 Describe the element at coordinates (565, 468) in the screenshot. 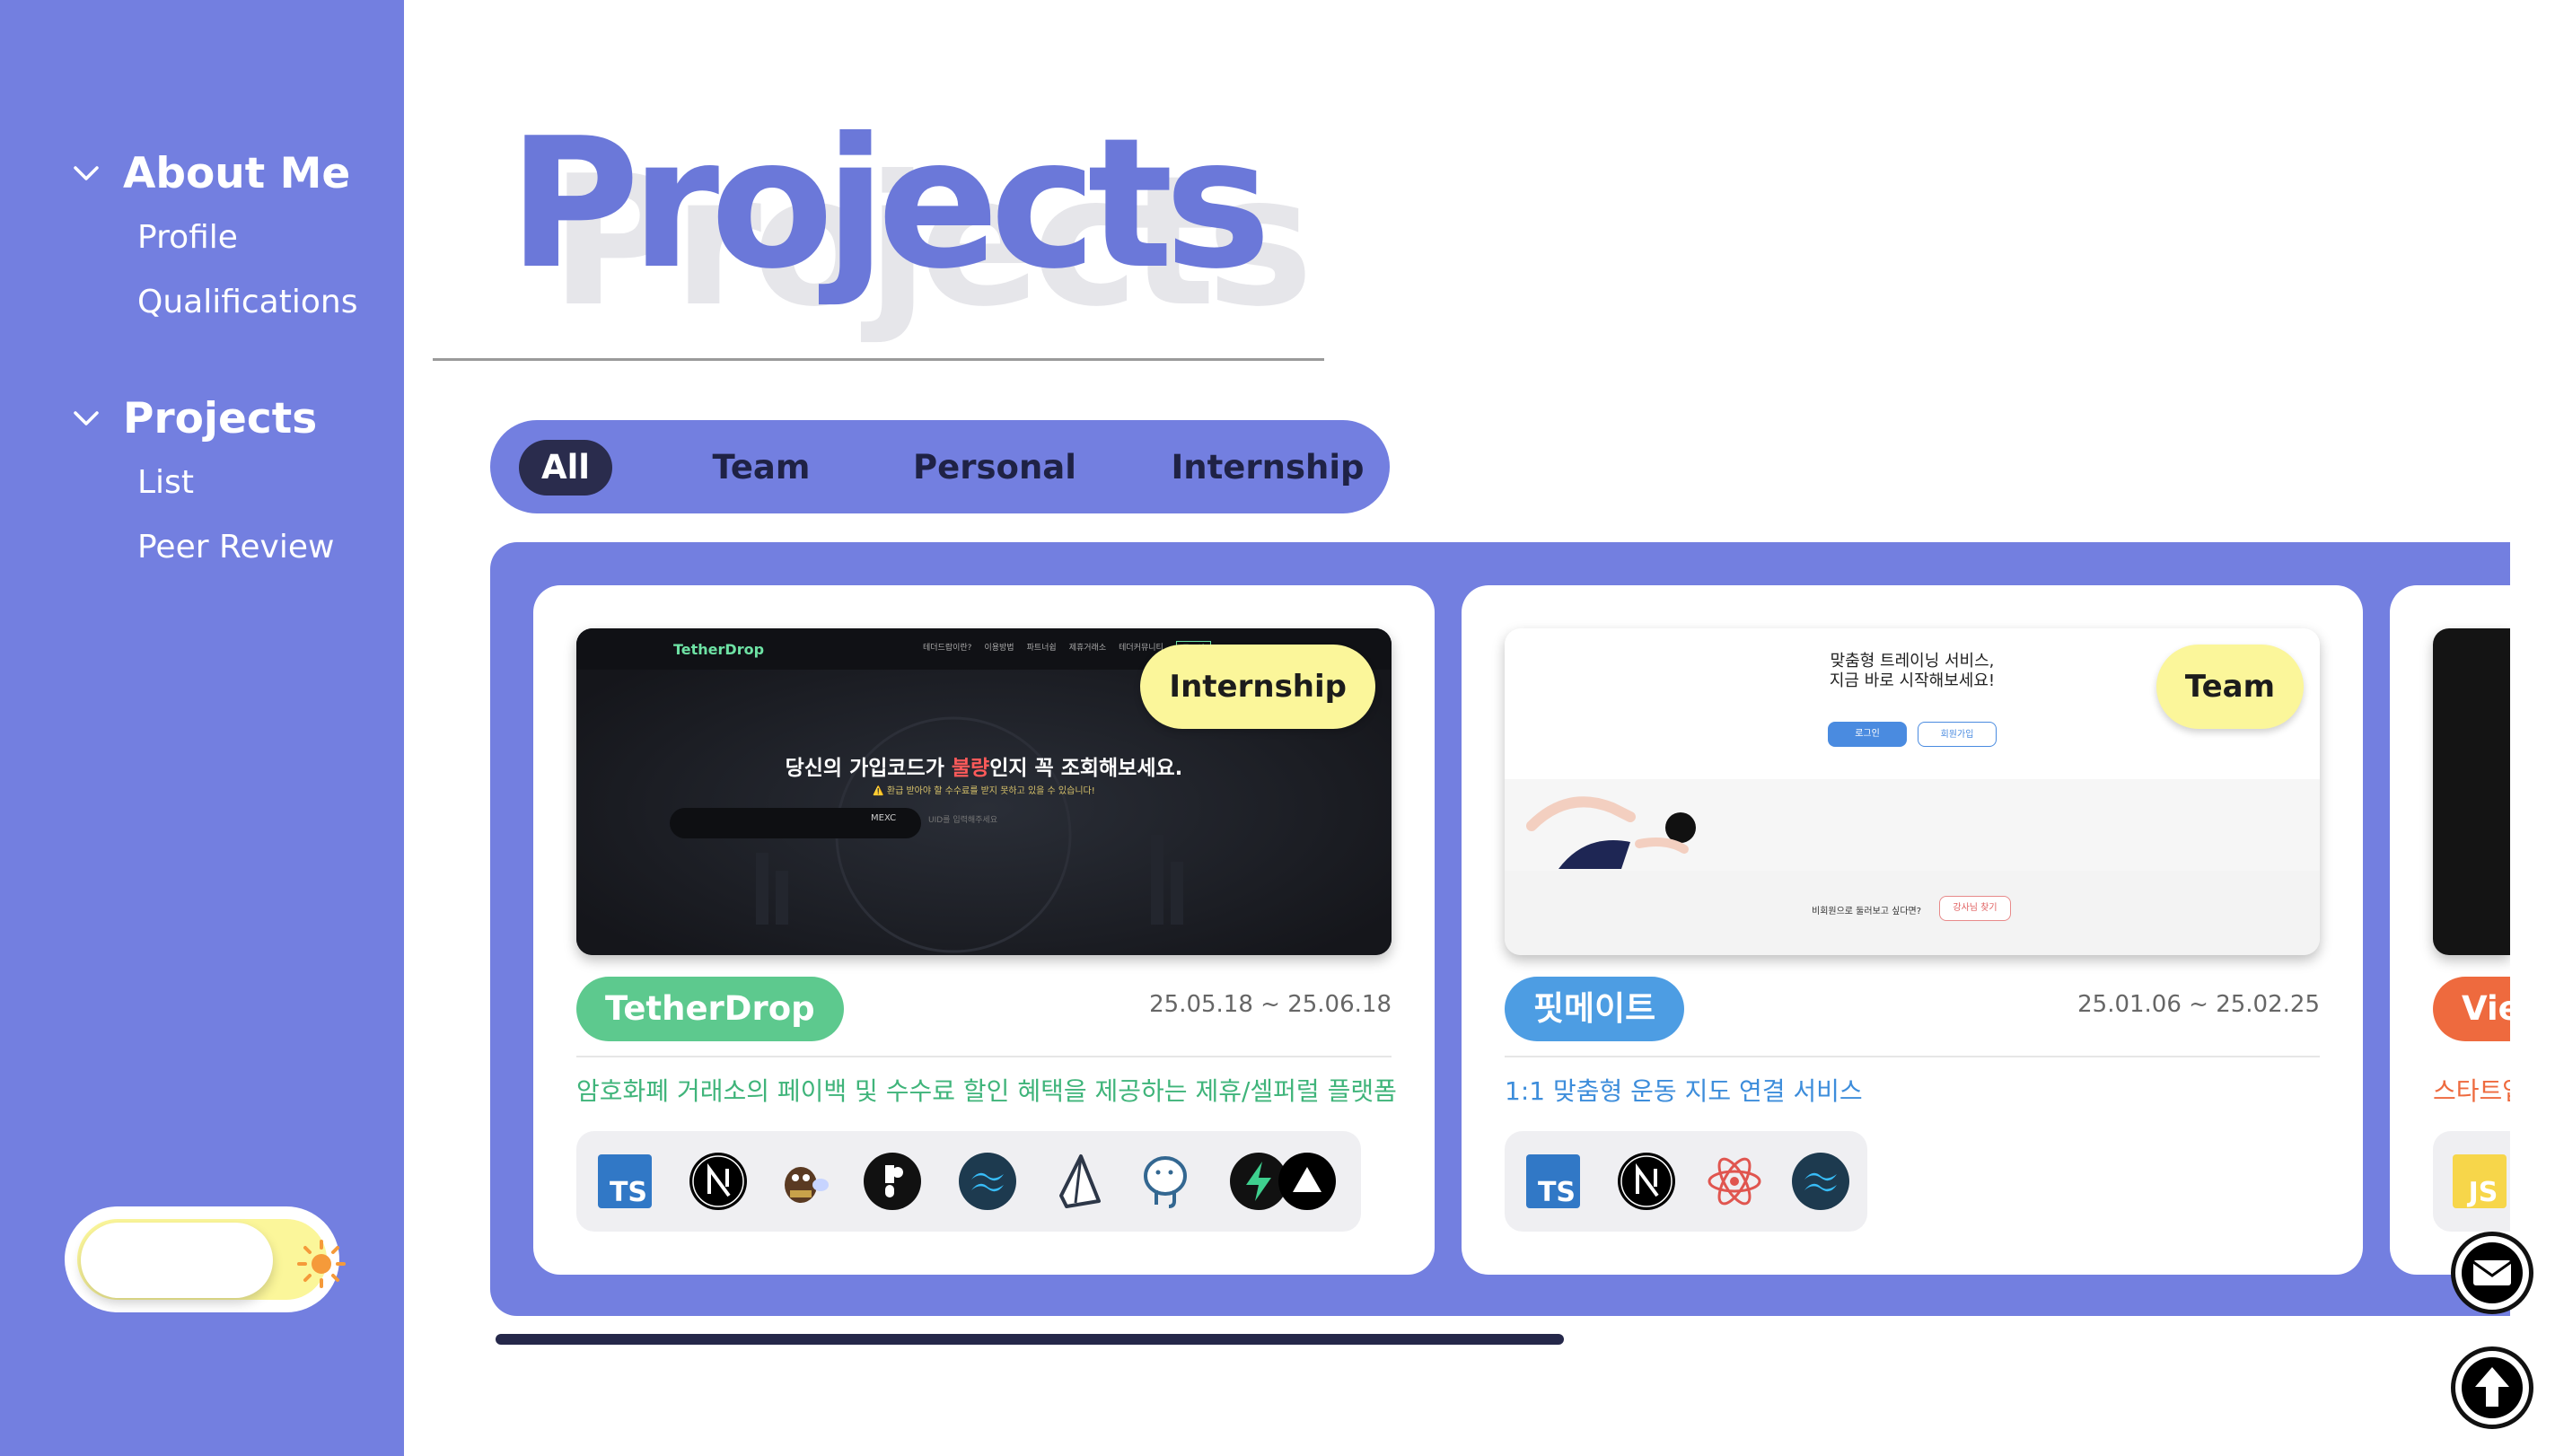

I see `tab-all: All` at that location.